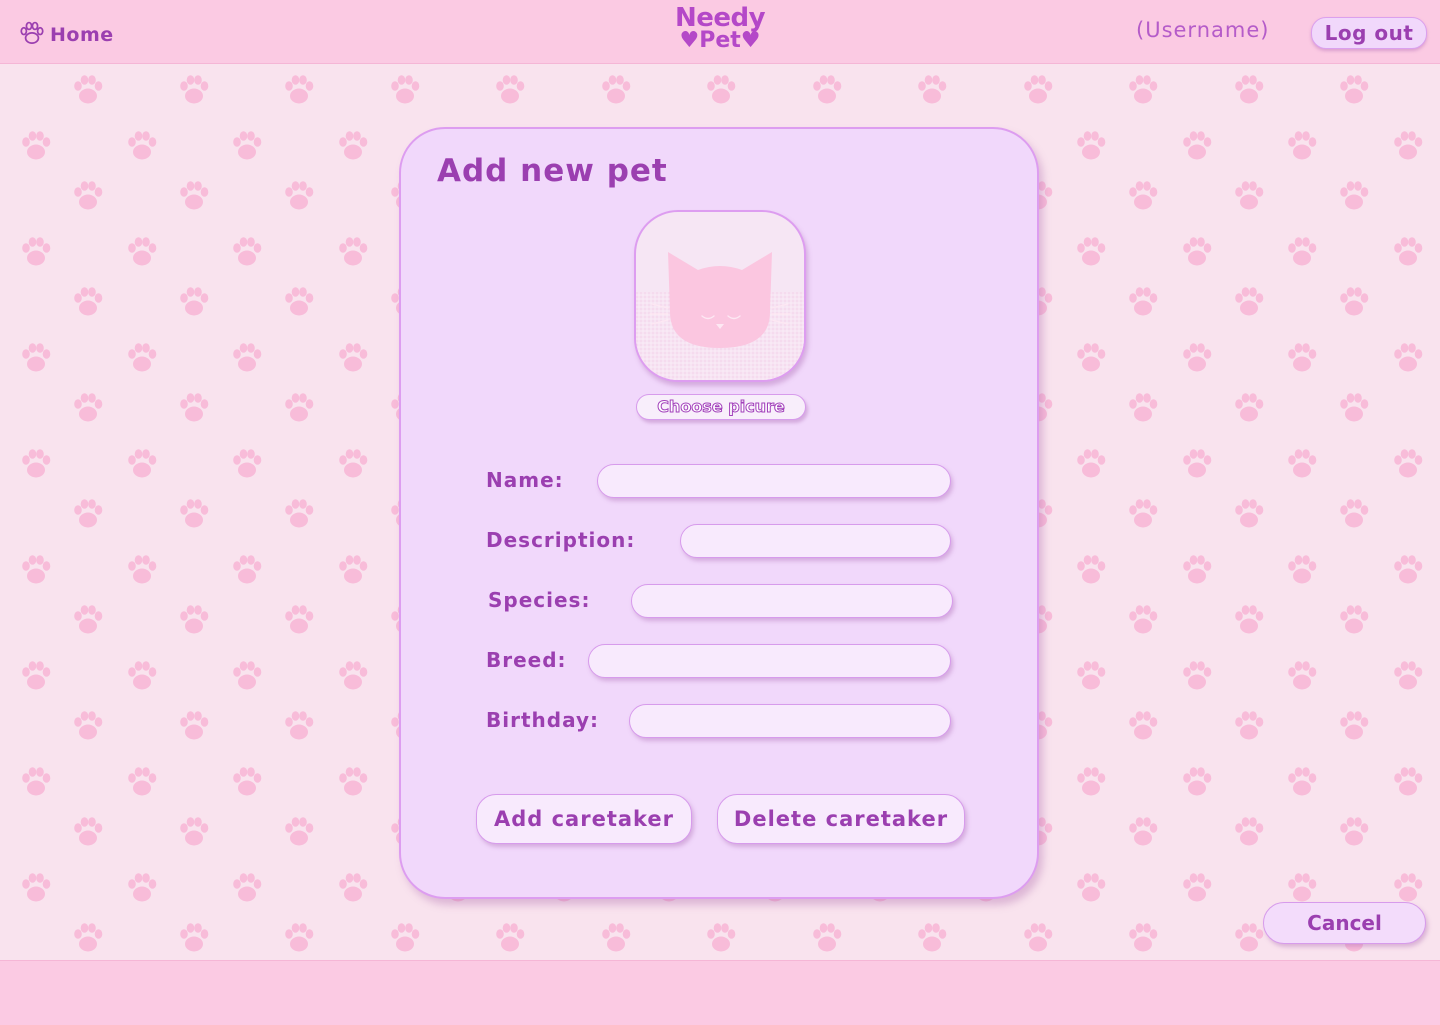 Image resolution: width=1440 pixels, height=1025 pixels. Describe the element at coordinates (584, 819) in the screenshot. I see `add-caretaker-button: Add caretaker` at that location.